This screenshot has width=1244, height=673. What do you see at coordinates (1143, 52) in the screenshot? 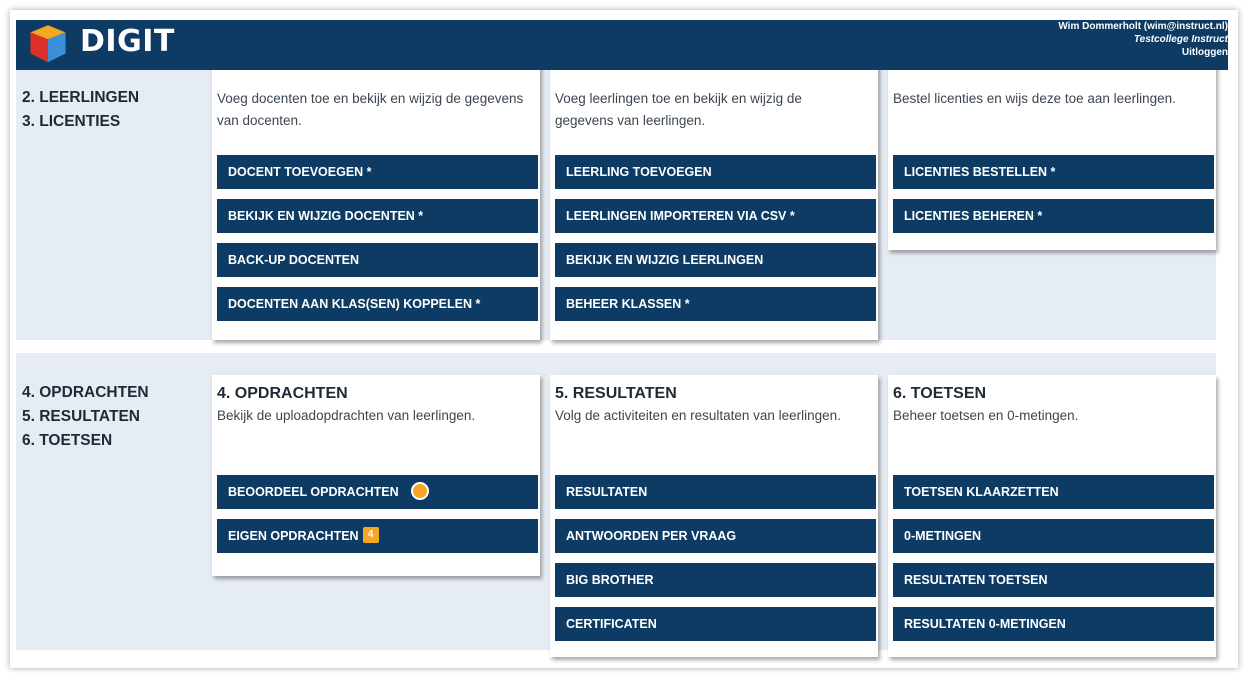
I see `logout-link: Uitloggen` at bounding box center [1143, 52].